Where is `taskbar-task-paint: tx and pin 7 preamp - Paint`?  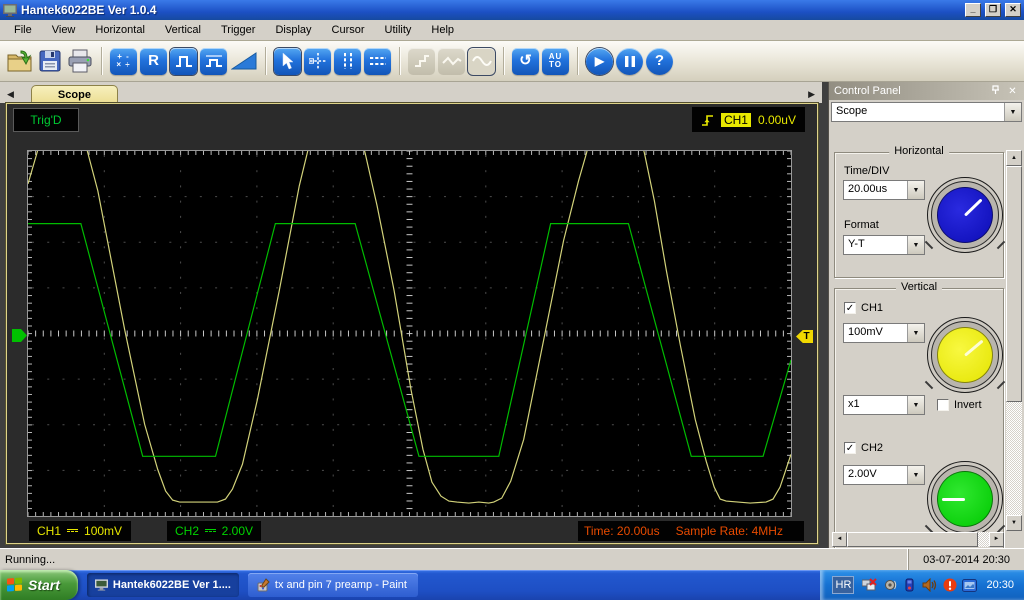
taskbar-task-paint: tx and pin 7 preamp - Paint is located at coordinates (332, 585).